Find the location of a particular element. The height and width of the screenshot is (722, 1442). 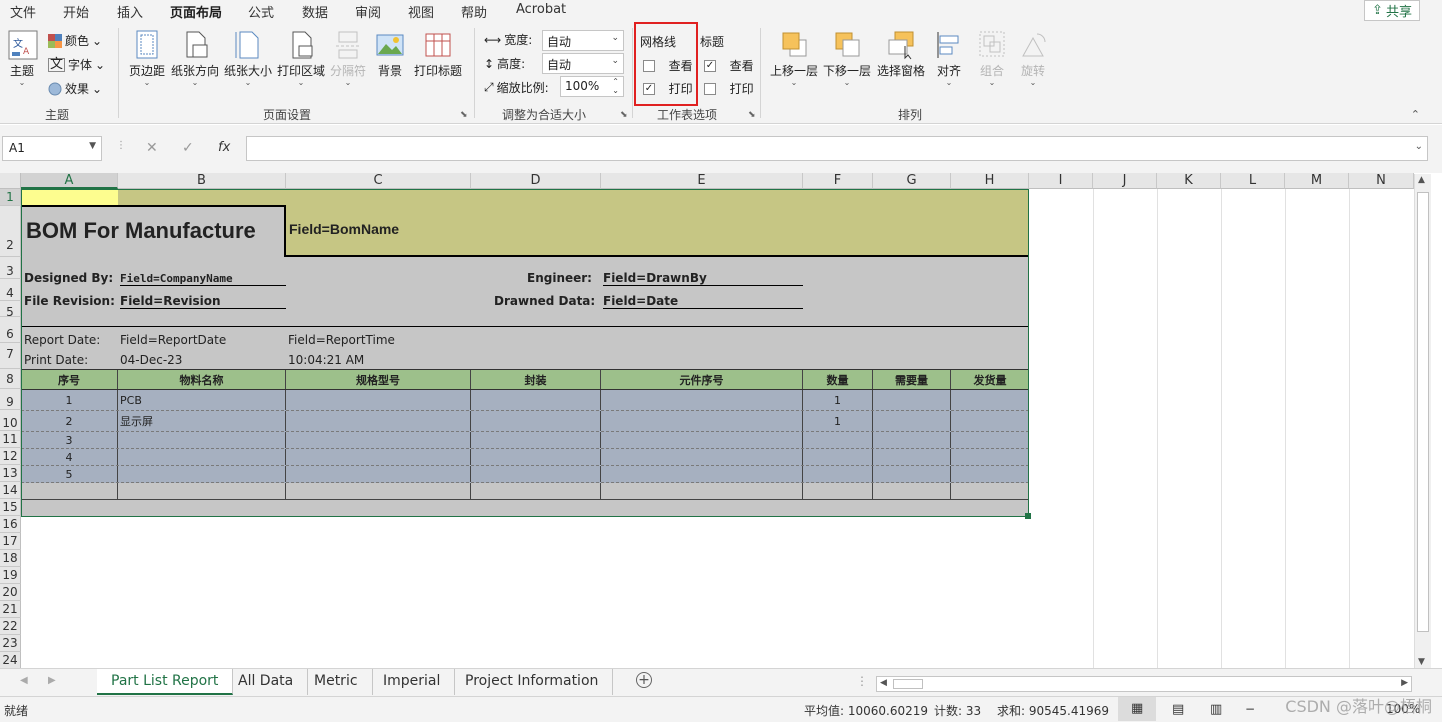

cancel-icon: ✕ is located at coordinates (152, 148).